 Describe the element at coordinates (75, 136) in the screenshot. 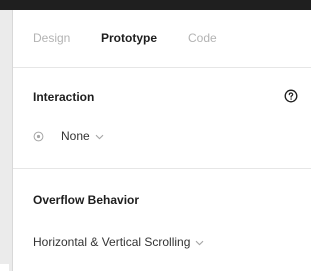

I see `interaction-value: None` at that location.